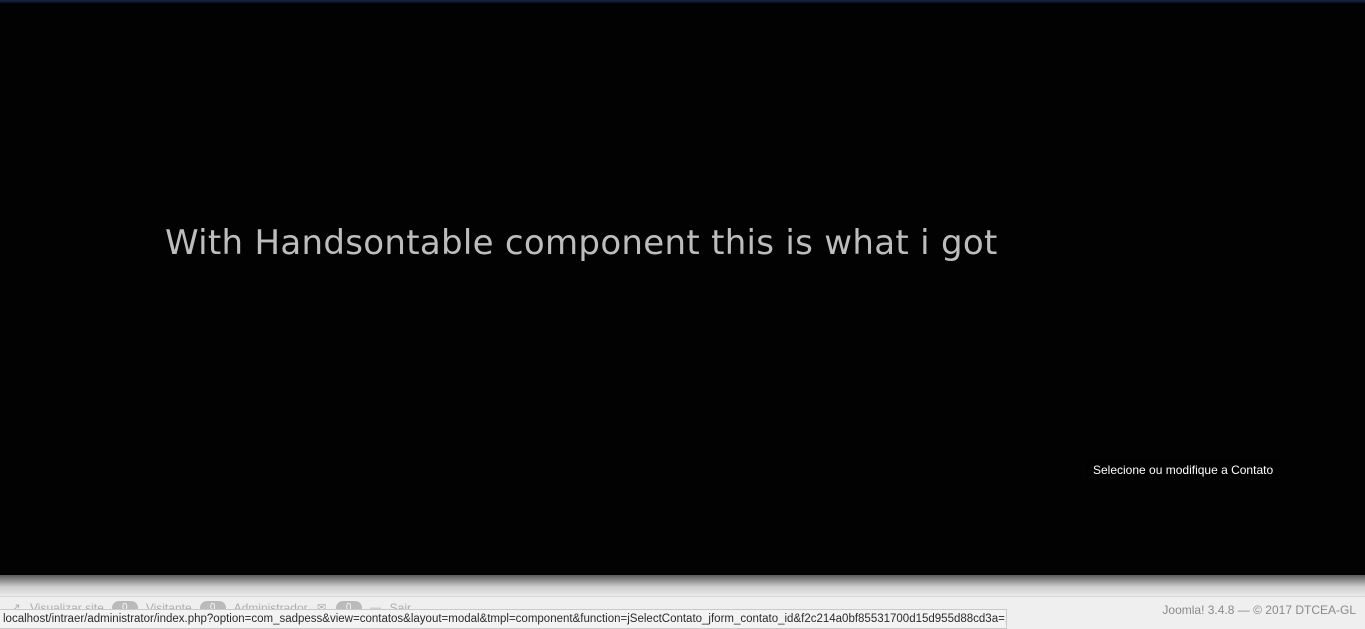  Describe the element at coordinates (1259, 610) in the screenshot. I see `footer-copyright: Joomla! 3.4.8 — © 2017 DTCEA-GL` at that location.